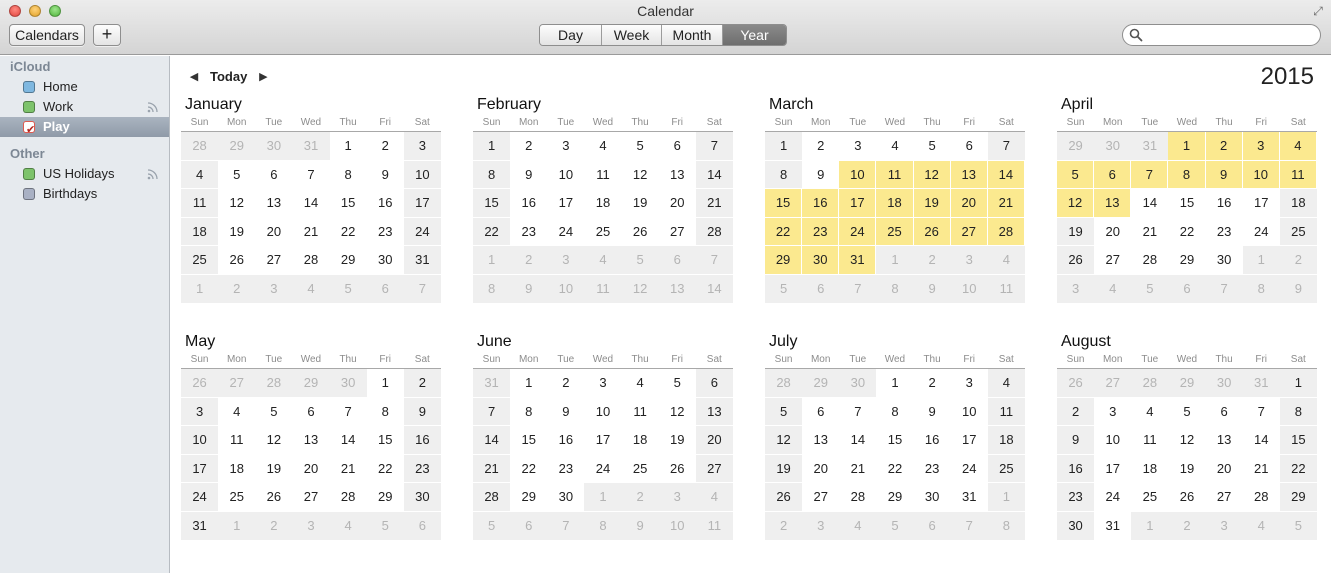 The image size is (1331, 573). Describe the element at coordinates (348, 289) in the screenshot. I see `adjacent-month-day-cell: 5` at that location.